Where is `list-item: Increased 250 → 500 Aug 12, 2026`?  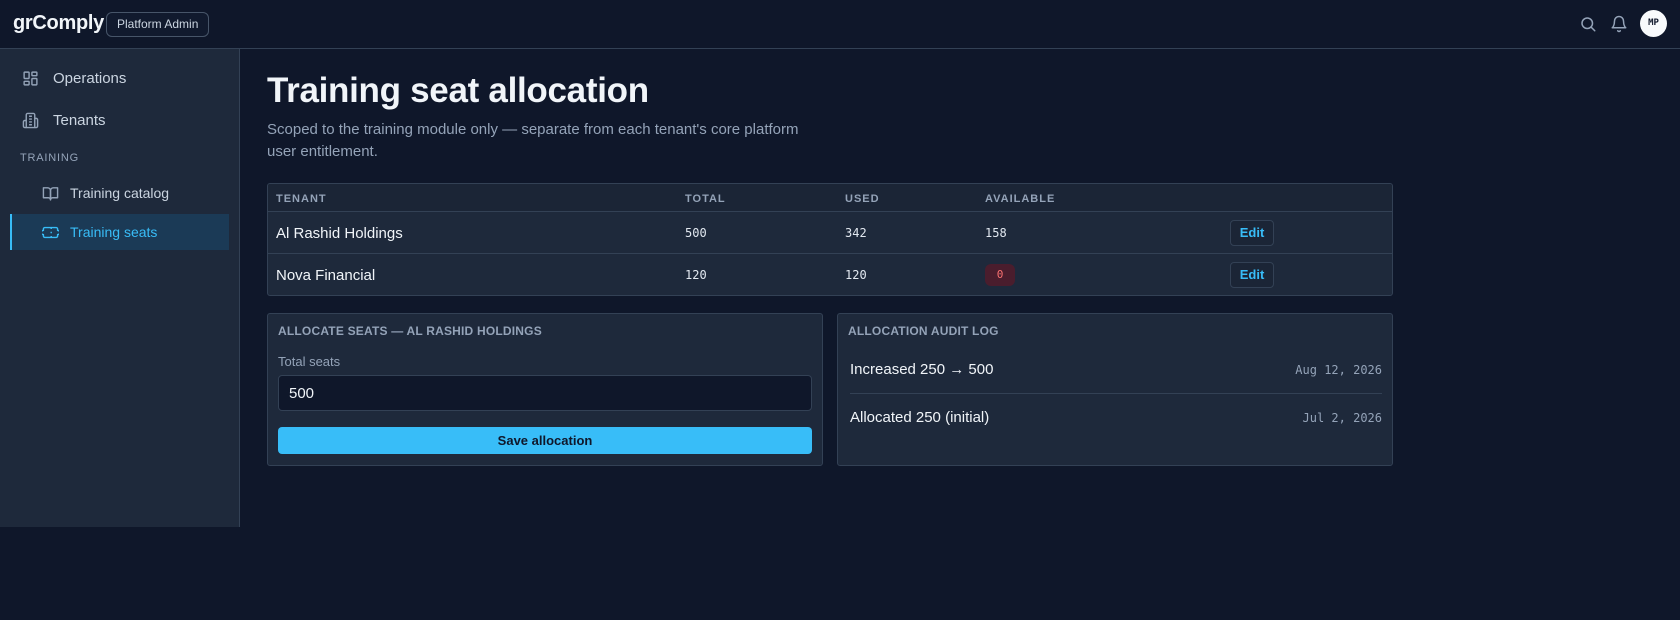 list-item: Increased 250 → 500 Aug 12, 2026 is located at coordinates (1116, 374).